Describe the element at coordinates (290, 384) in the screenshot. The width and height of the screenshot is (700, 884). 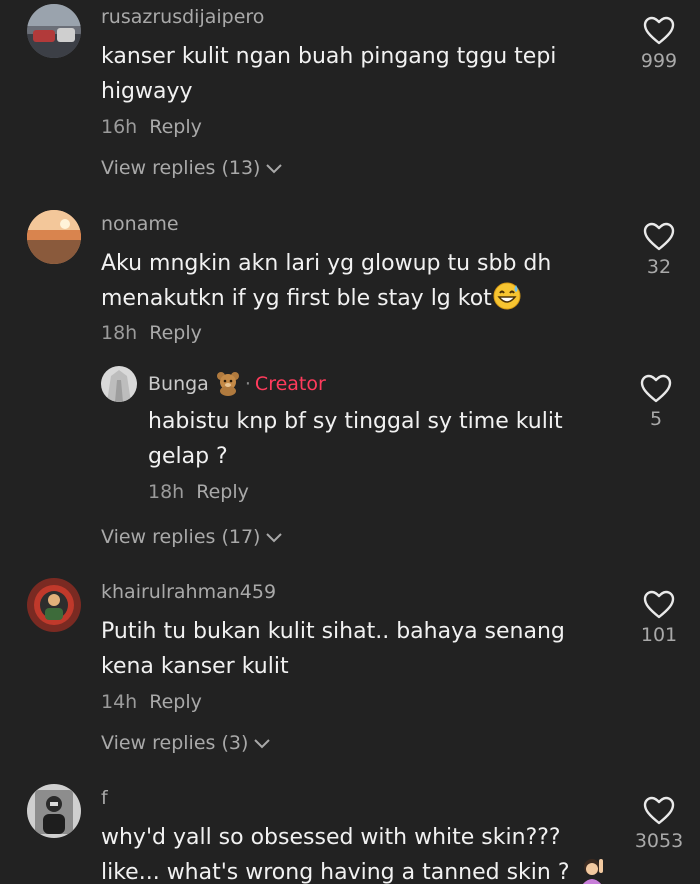
I see `creator-badge: Creator` at that location.